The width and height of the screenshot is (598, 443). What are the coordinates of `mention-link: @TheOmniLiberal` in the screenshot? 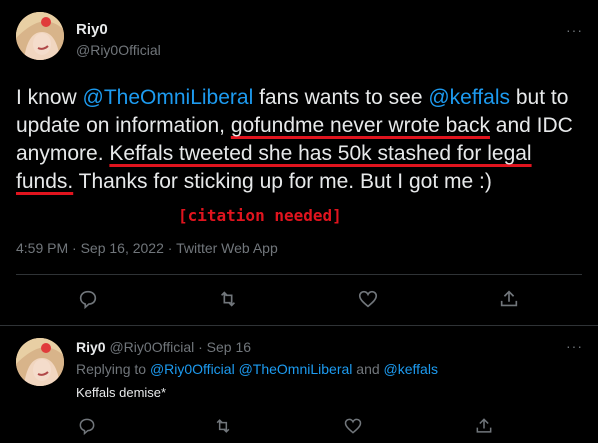 It's located at (168, 97).